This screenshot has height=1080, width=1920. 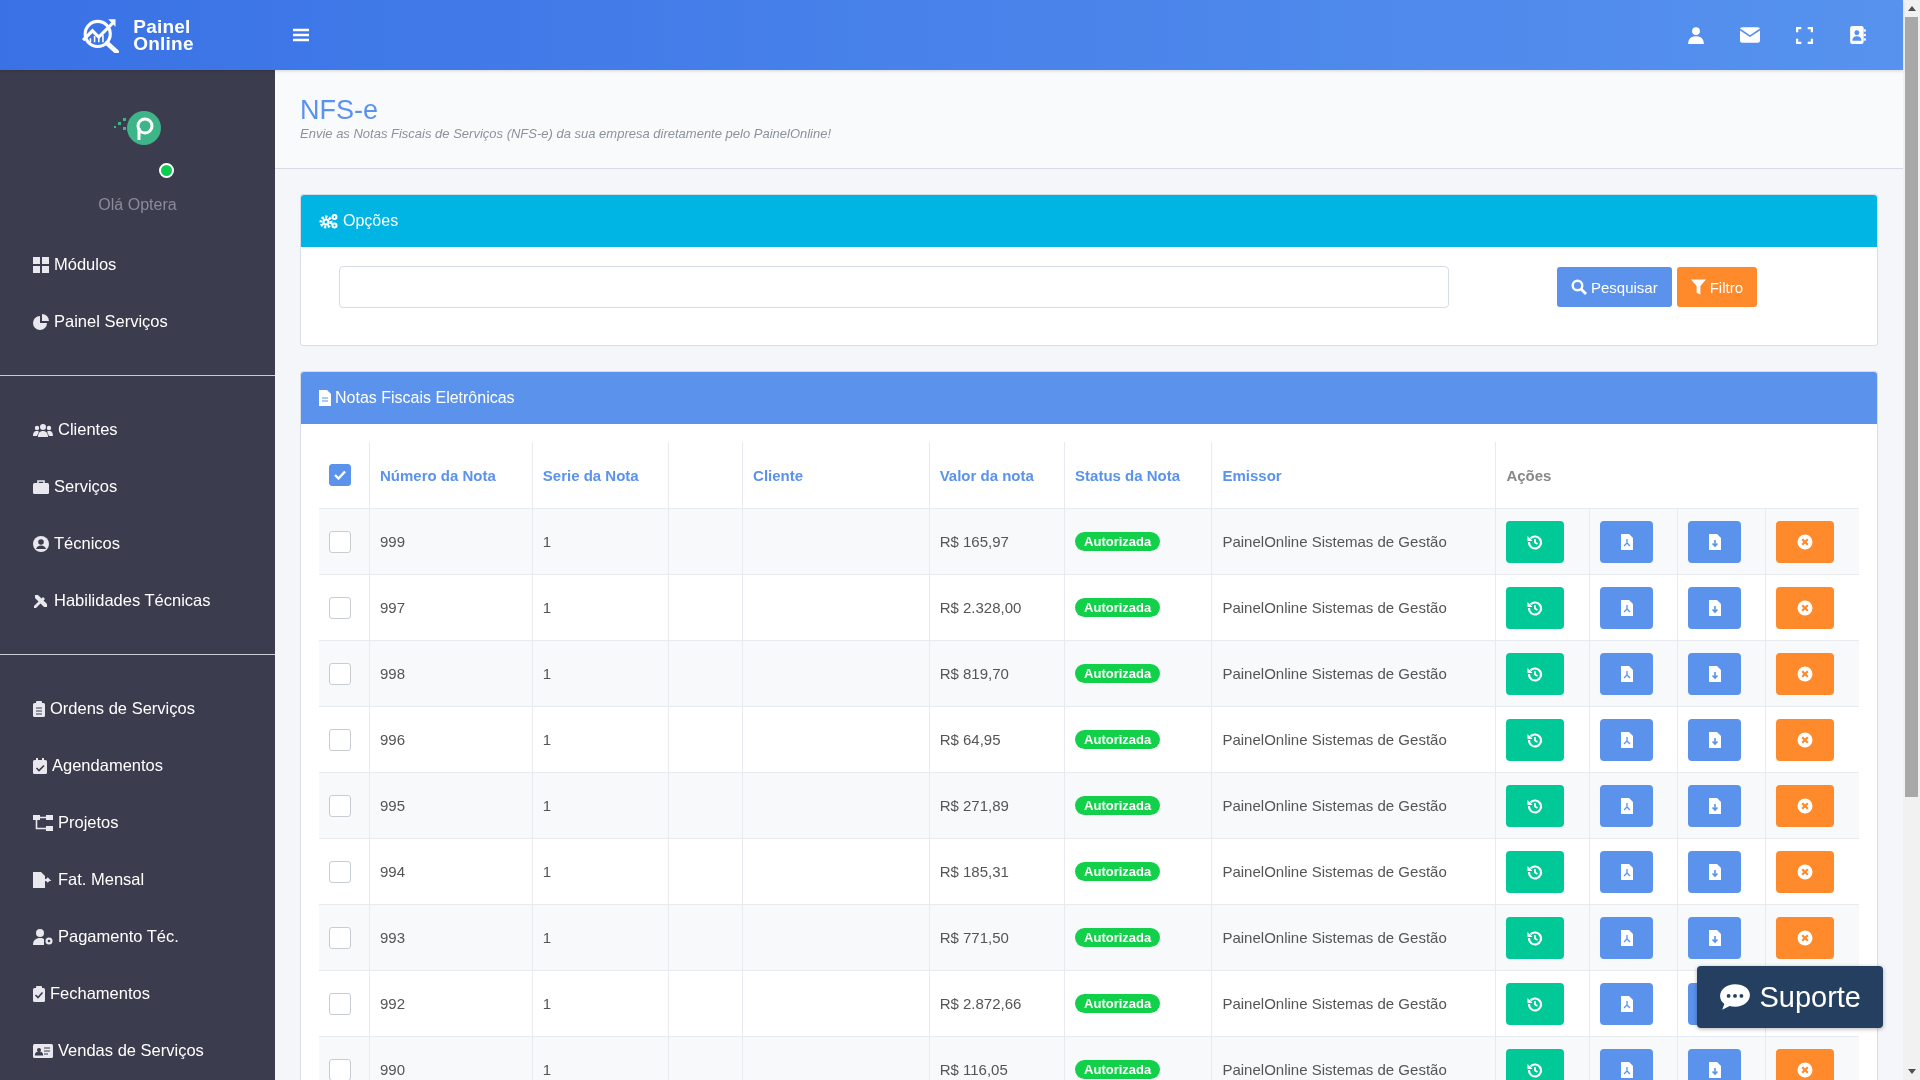 What do you see at coordinates (974, 541) in the screenshot?
I see `table-cell-text: R$ 165,97` at bounding box center [974, 541].